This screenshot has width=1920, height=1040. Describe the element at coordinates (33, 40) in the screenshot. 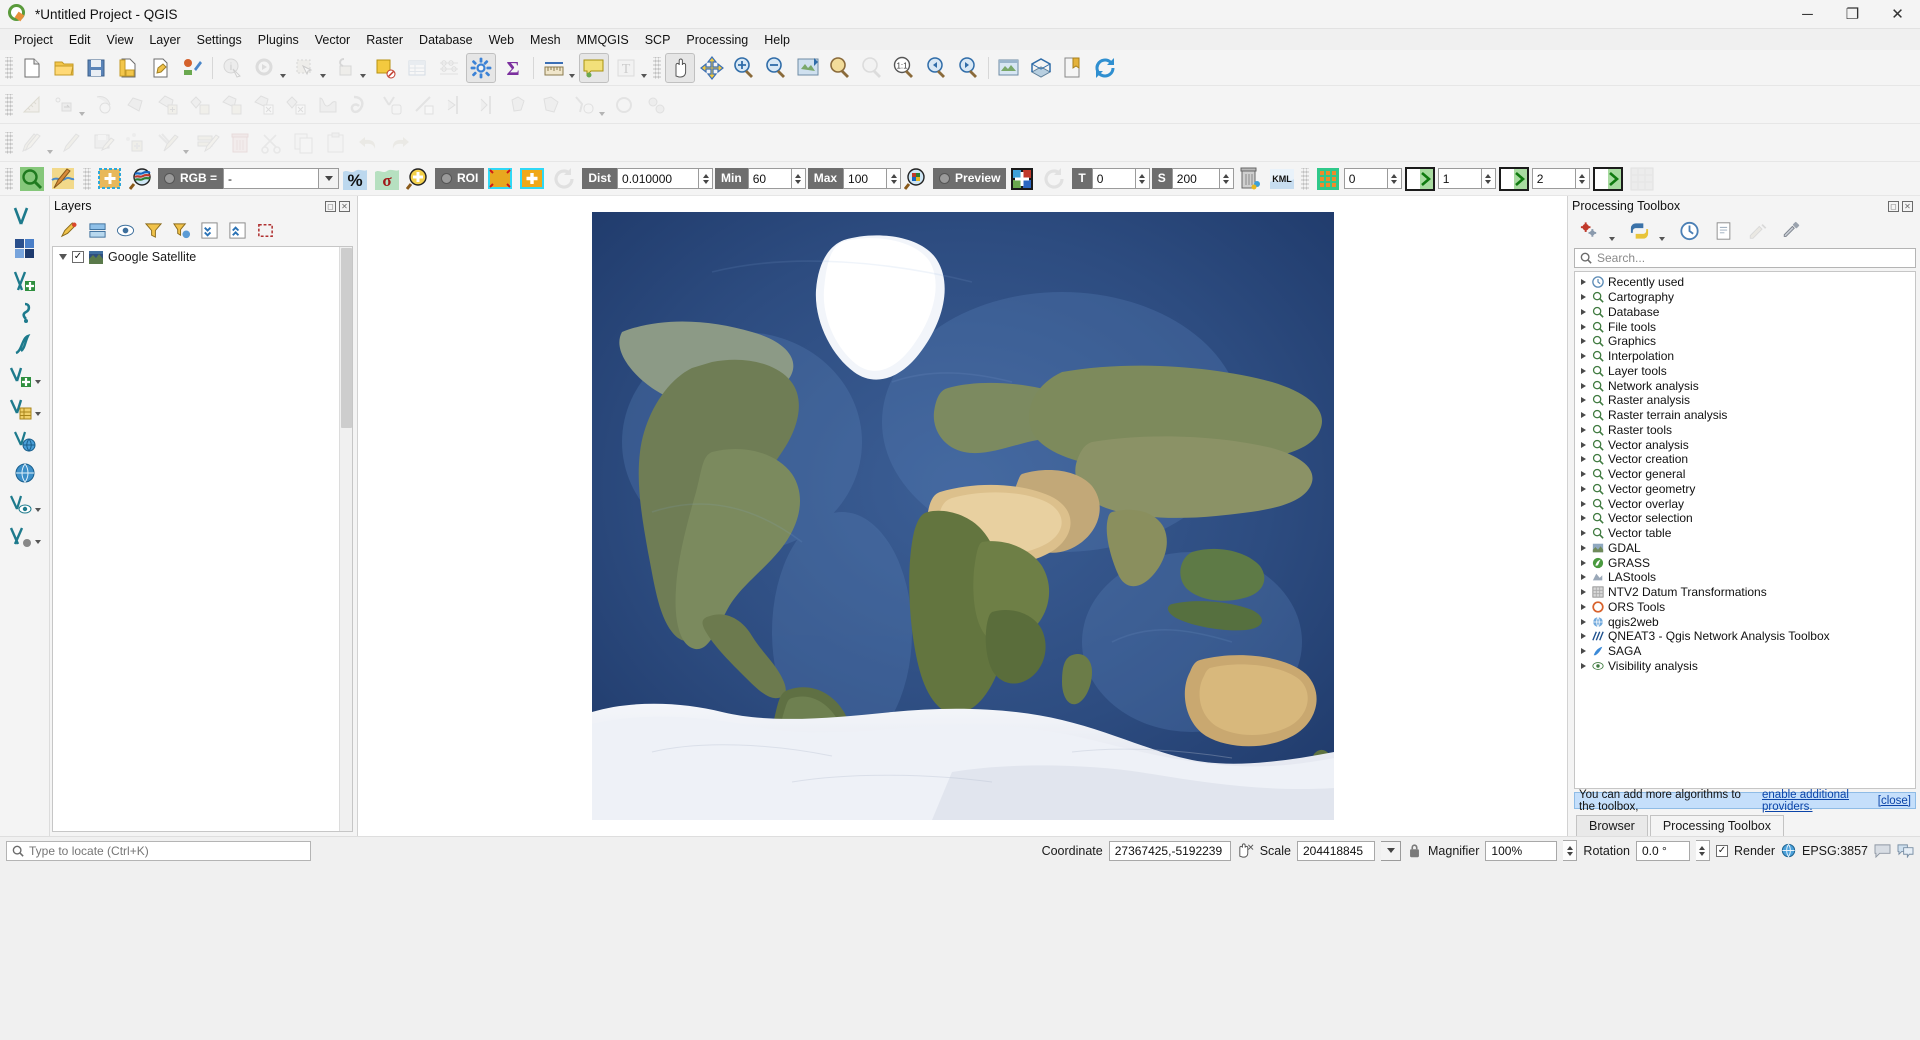

I see `menu-item-project: Project` at that location.